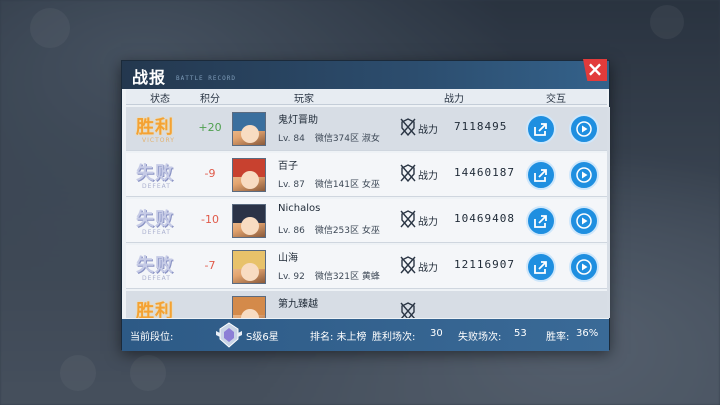 The width and height of the screenshot is (720, 405). Describe the element at coordinates (283, 316) in the screenshot. I see `player-info` at that location.